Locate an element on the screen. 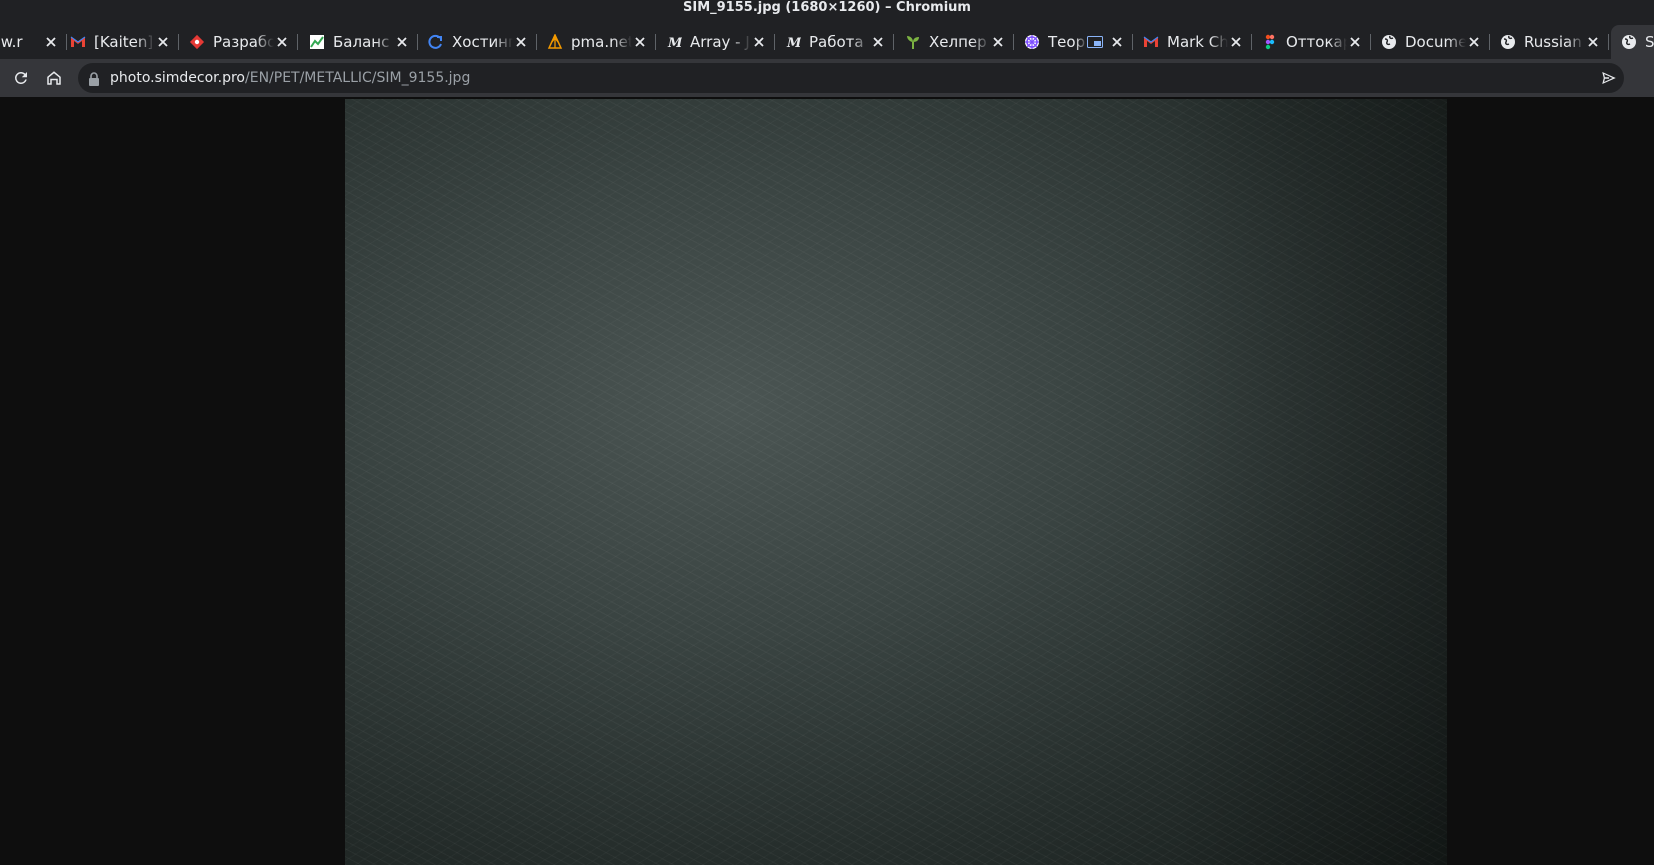 The width and height of the screenshot is (1654, 865). loop-icon is located at coordinates (436, 42).